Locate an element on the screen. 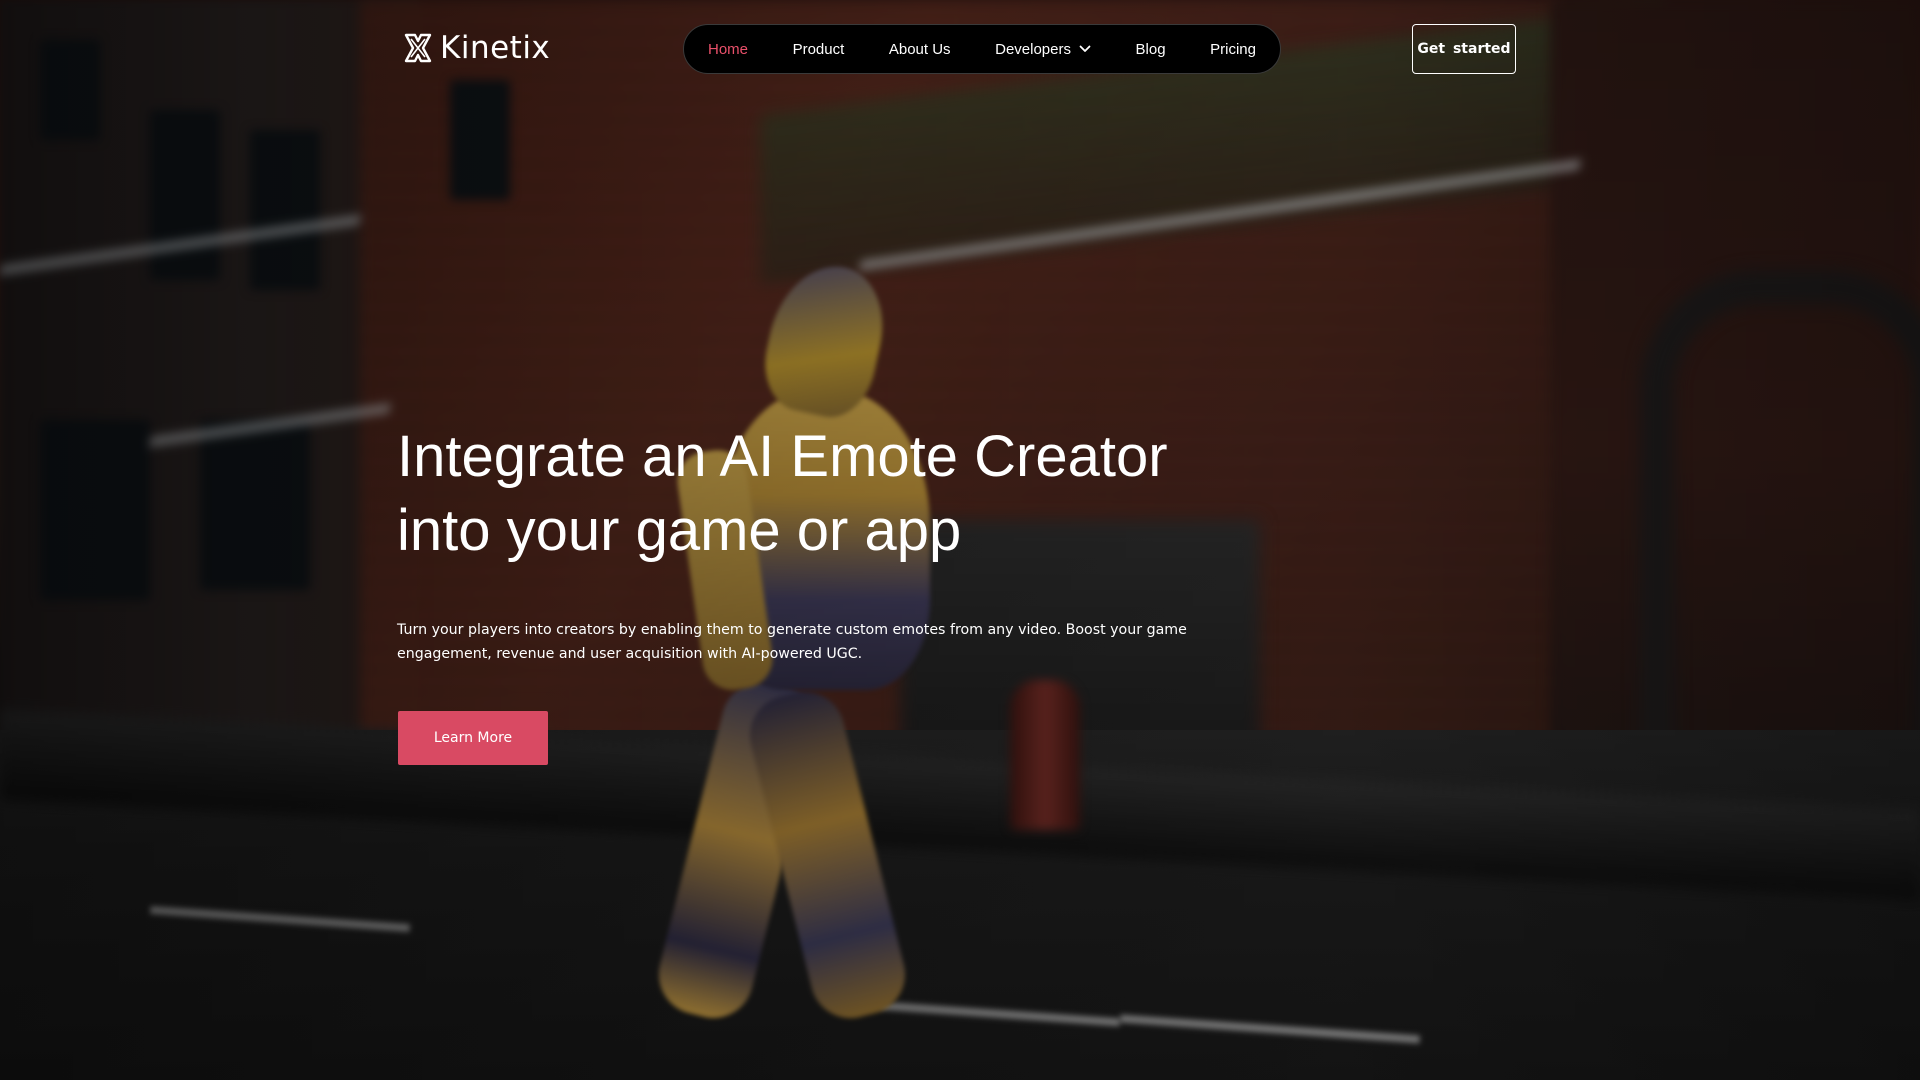 The width and height of the screenshot is (1920, 1080). get-started-button: Get started is located at coordinates (1464, 49).